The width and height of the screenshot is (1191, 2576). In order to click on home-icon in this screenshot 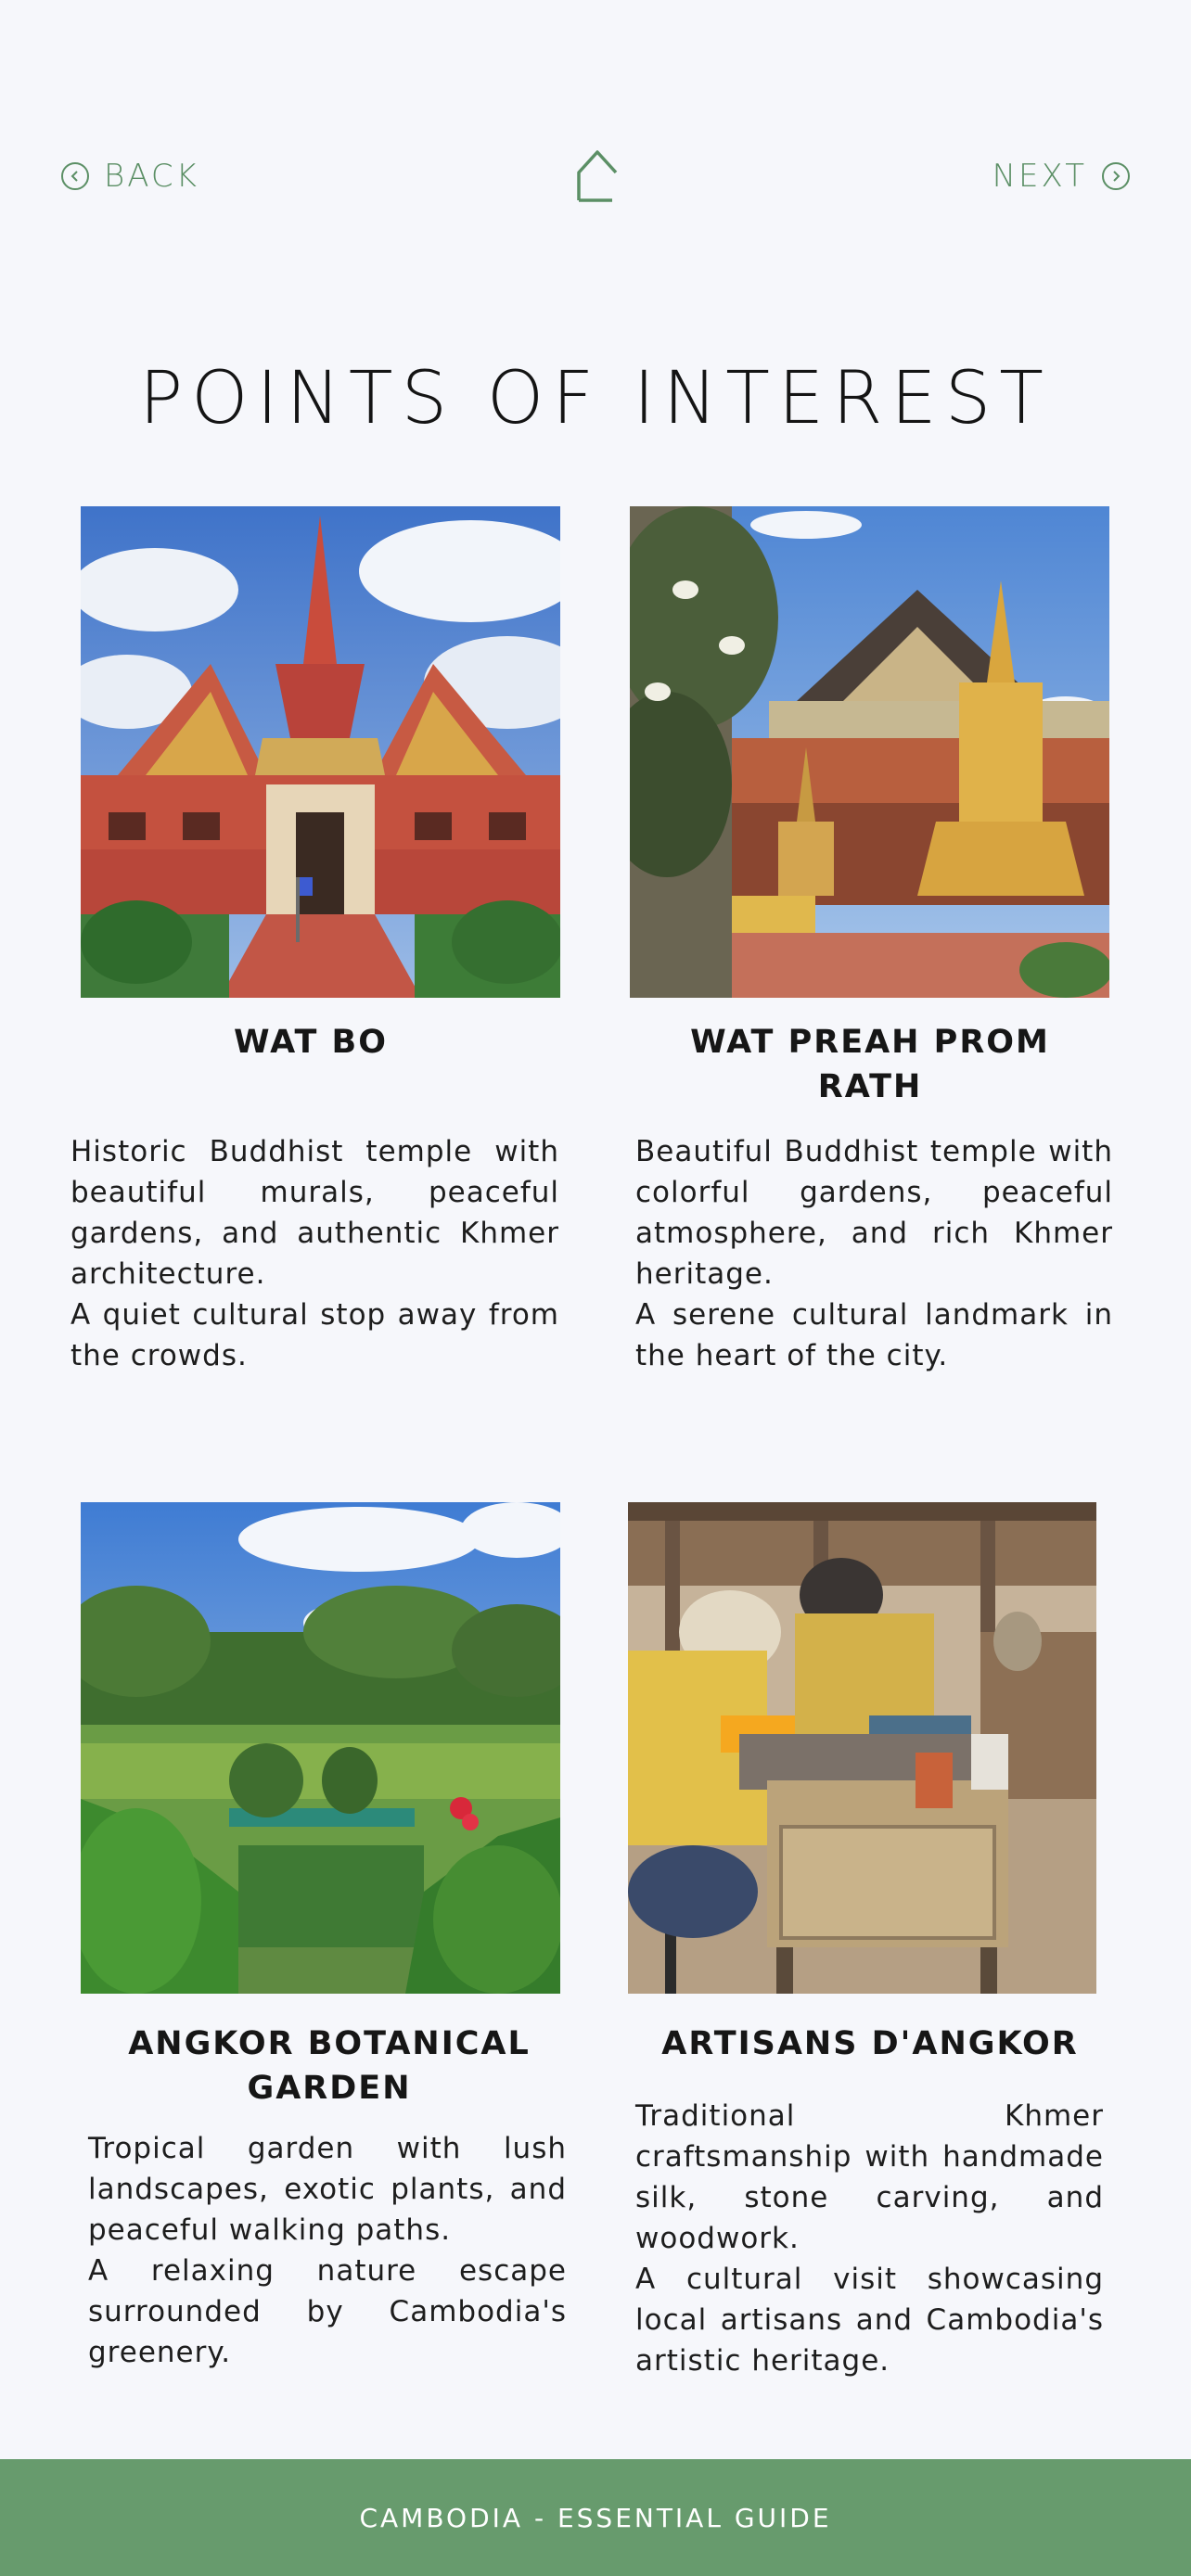, I will do `click(597, 176)`.